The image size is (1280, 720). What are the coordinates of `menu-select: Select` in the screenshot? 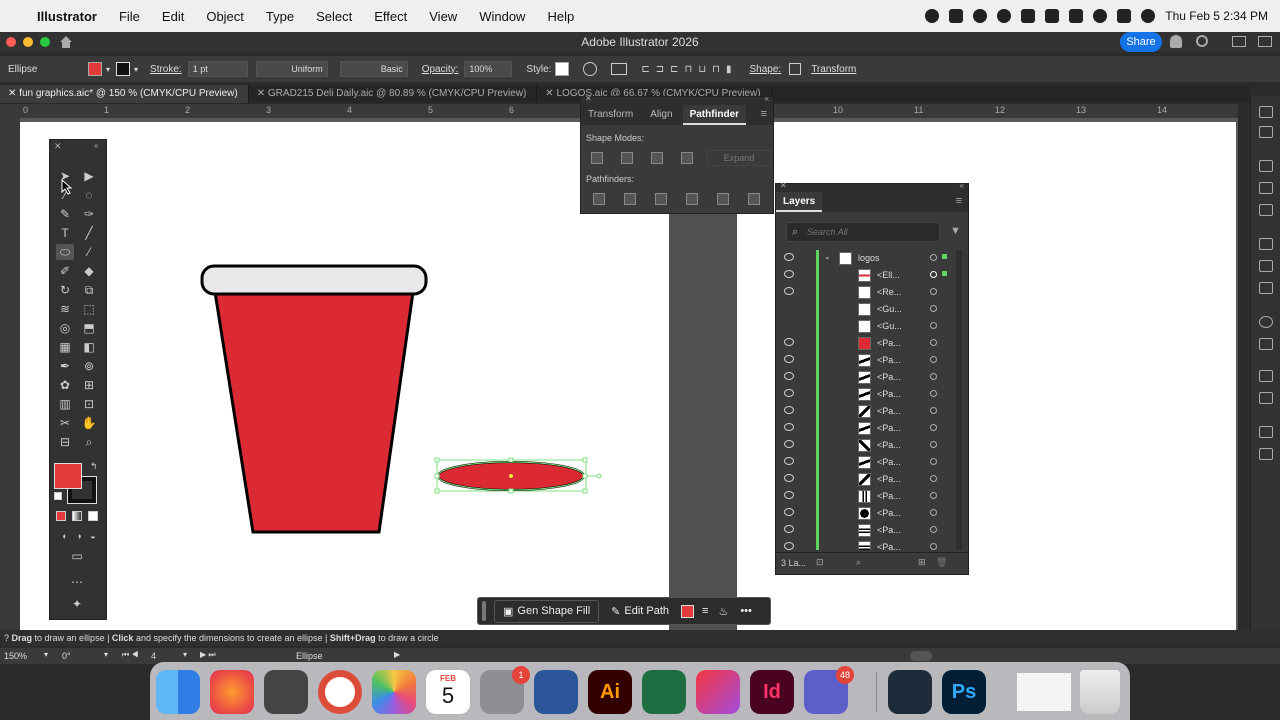 It's located at (334, 16).